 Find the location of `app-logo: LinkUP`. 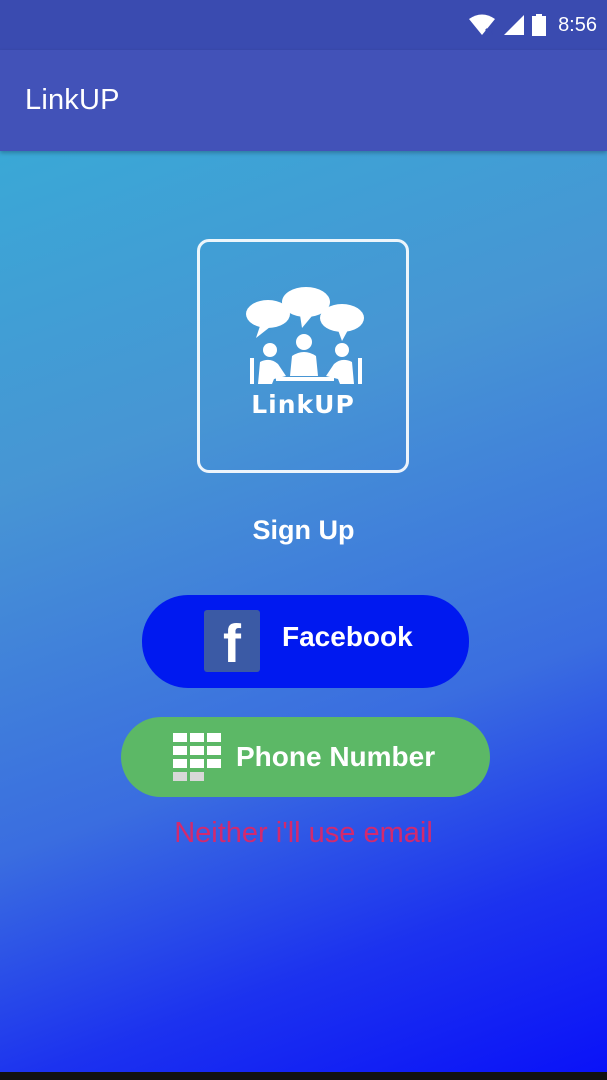

app-logo: LinkUP is located at coordinates (303, 356).